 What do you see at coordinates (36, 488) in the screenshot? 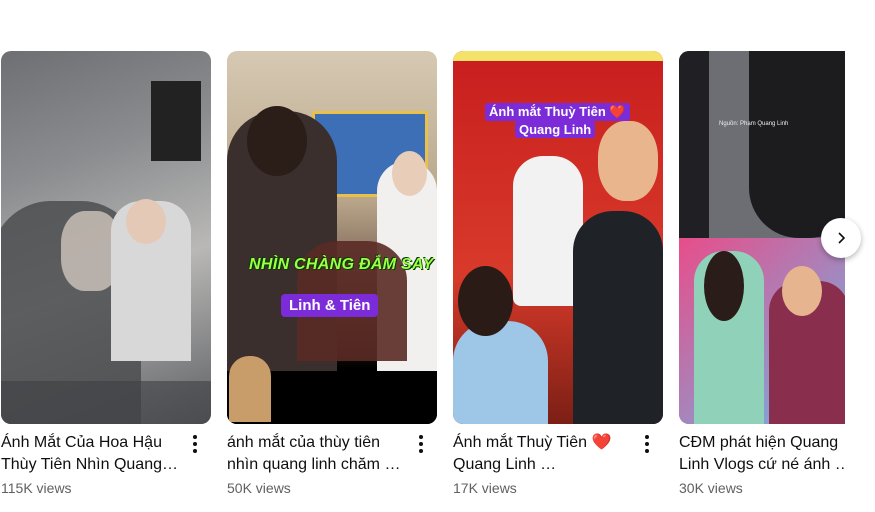
I see `short-views-1: 115K views` at bounding box center [36, 488].